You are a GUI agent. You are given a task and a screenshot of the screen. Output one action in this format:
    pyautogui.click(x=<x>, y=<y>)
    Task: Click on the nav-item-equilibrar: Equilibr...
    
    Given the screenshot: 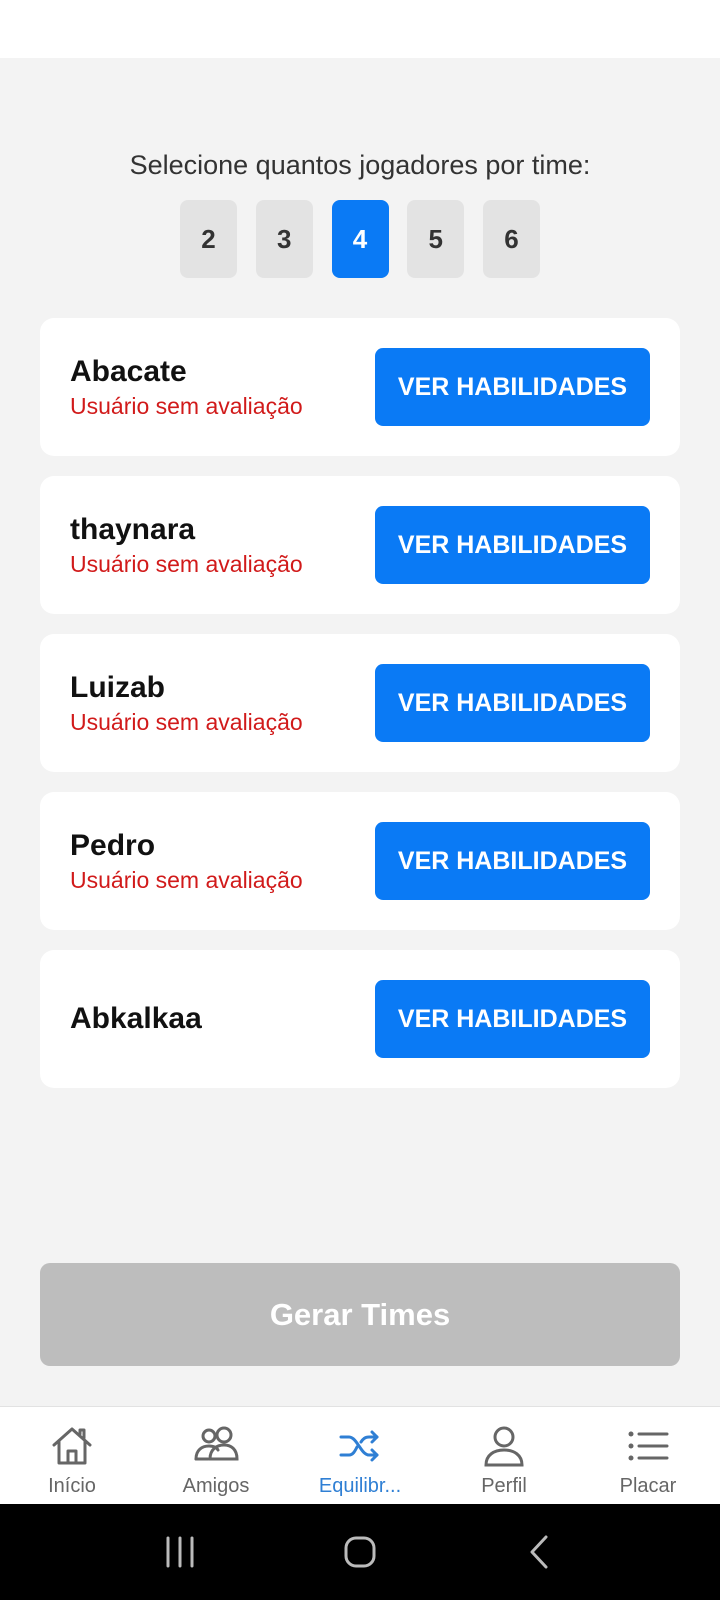 What is the action you would take?
    pyautogui.click(x=360, y=1455)
    